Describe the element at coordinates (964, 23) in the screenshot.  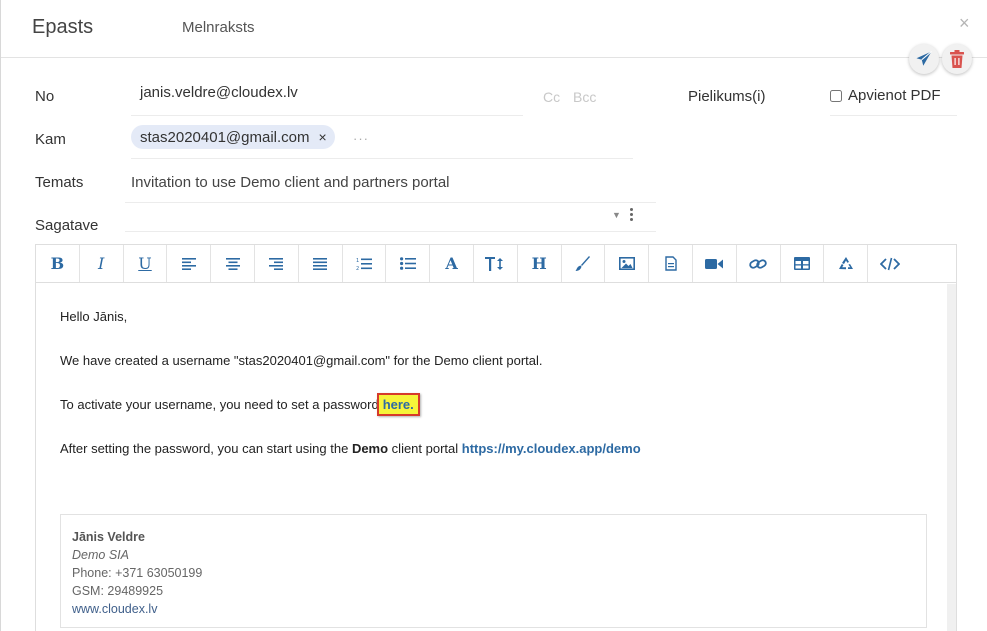
I see `close-icon: ×` at that location.